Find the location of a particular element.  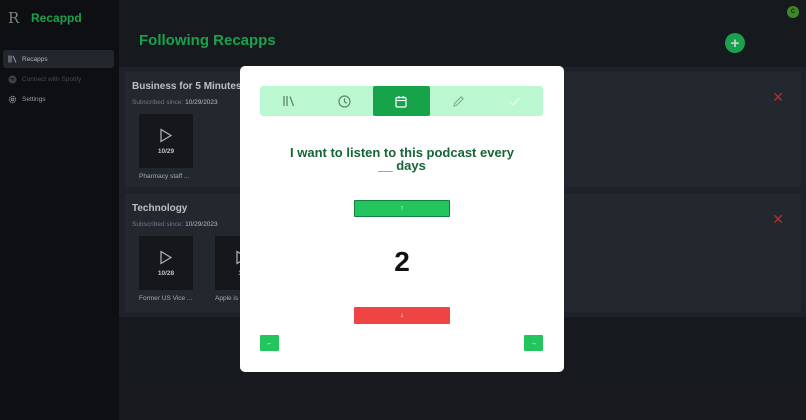

step-library is located at coordinates (288, 101).